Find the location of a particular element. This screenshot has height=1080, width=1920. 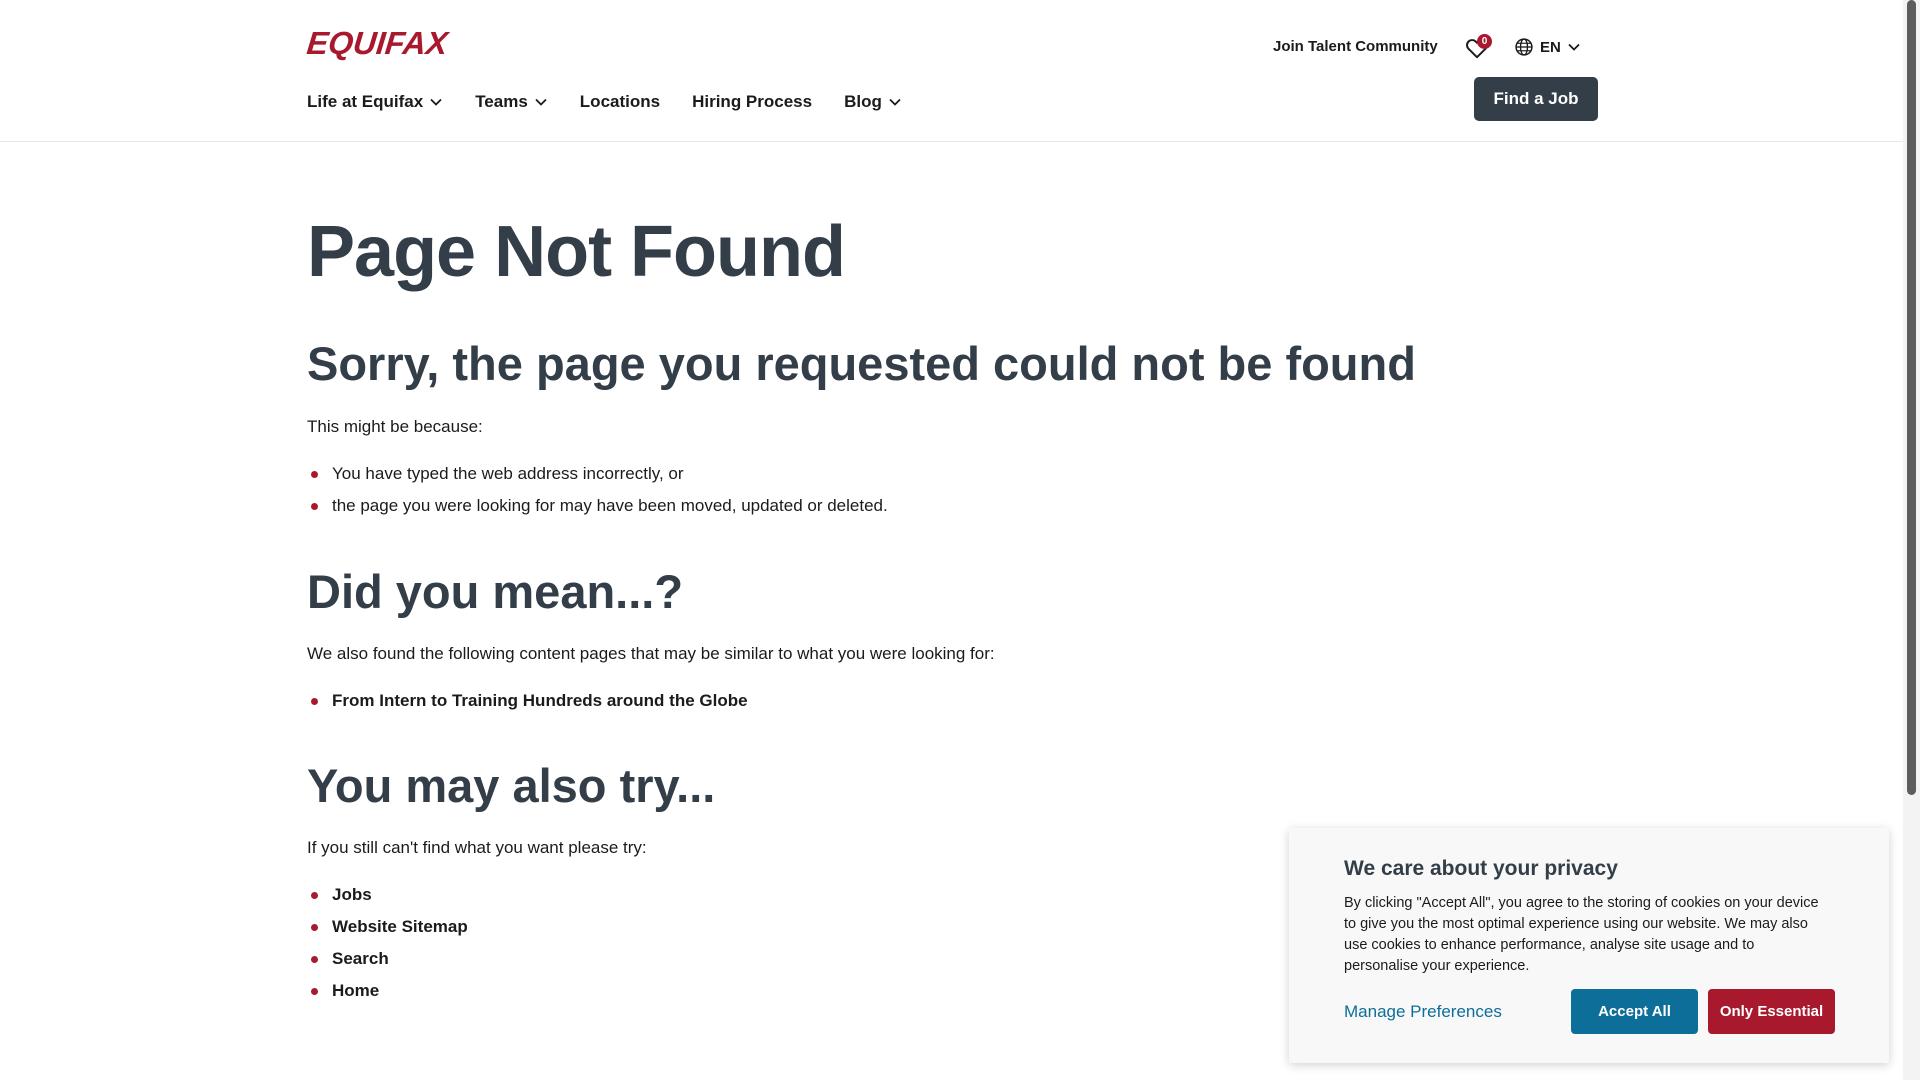

nav-label: Teams is located at coordinates (501, 101).